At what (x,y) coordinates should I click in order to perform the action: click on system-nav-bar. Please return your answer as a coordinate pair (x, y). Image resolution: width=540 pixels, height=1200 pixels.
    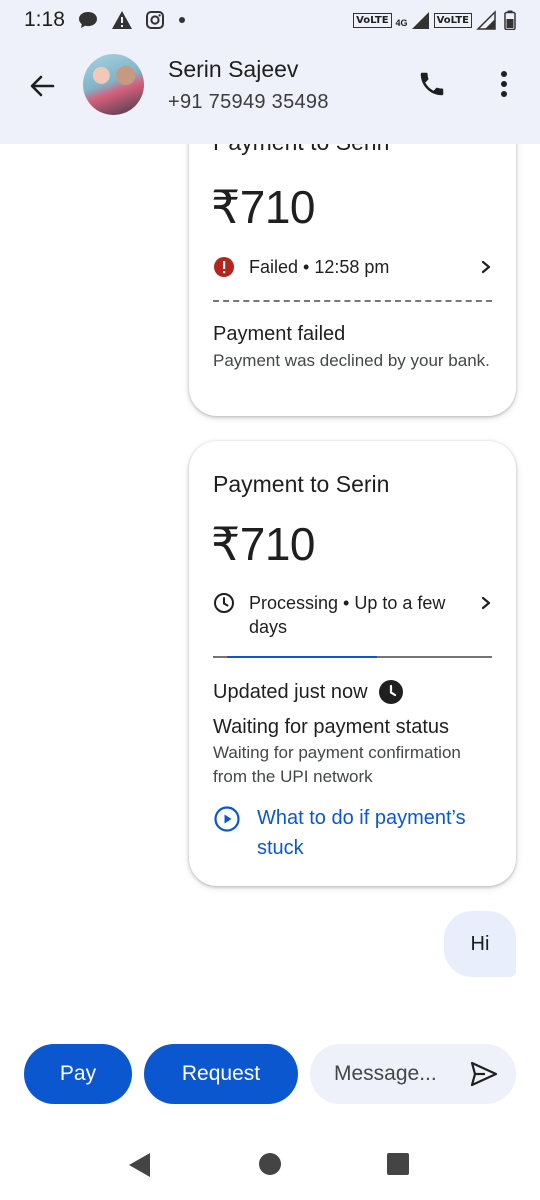
    Looking at the image, I should click on (270, 1165).